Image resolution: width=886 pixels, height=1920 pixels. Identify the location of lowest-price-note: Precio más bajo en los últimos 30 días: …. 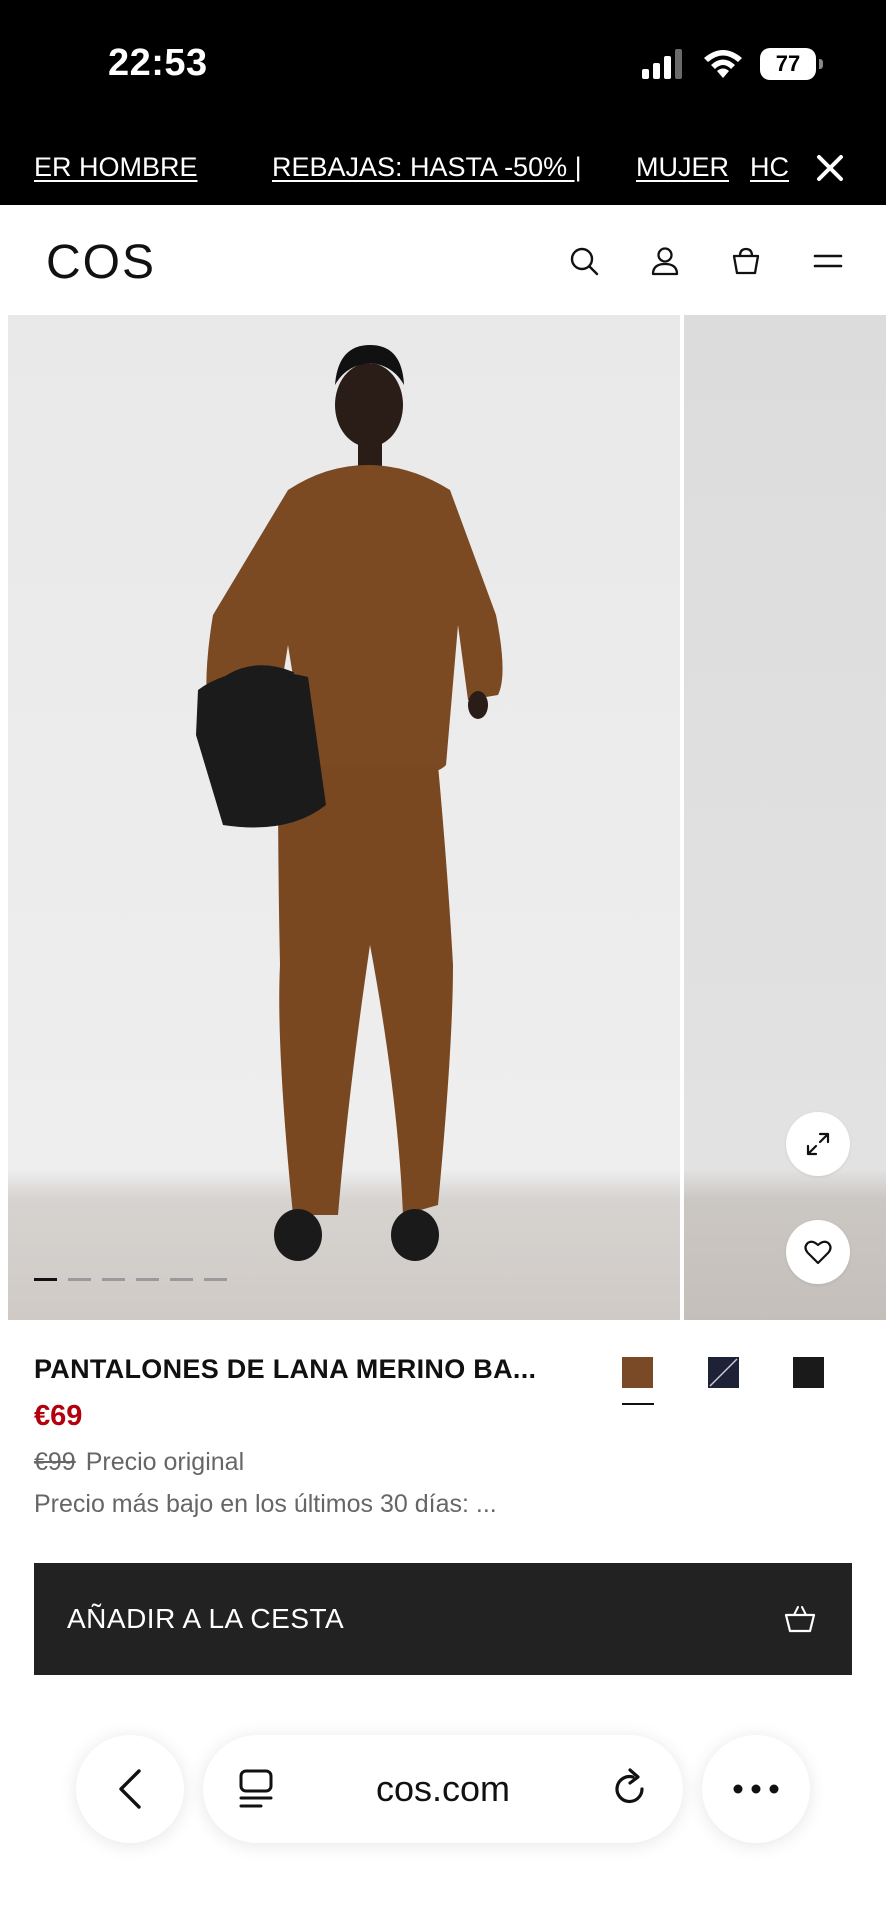
(265, 1504).